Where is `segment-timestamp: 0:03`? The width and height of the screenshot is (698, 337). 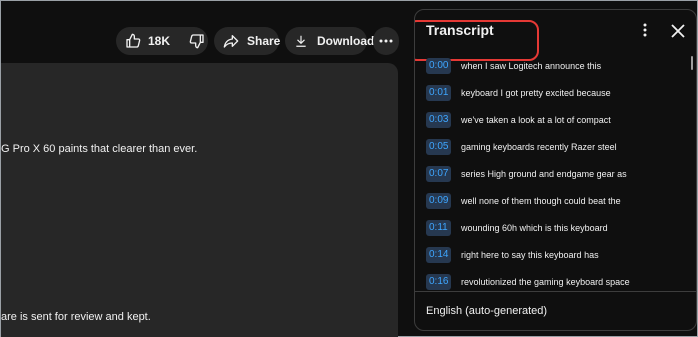
segment-timestamp: 0:03 is located at coordinates (439, 120).